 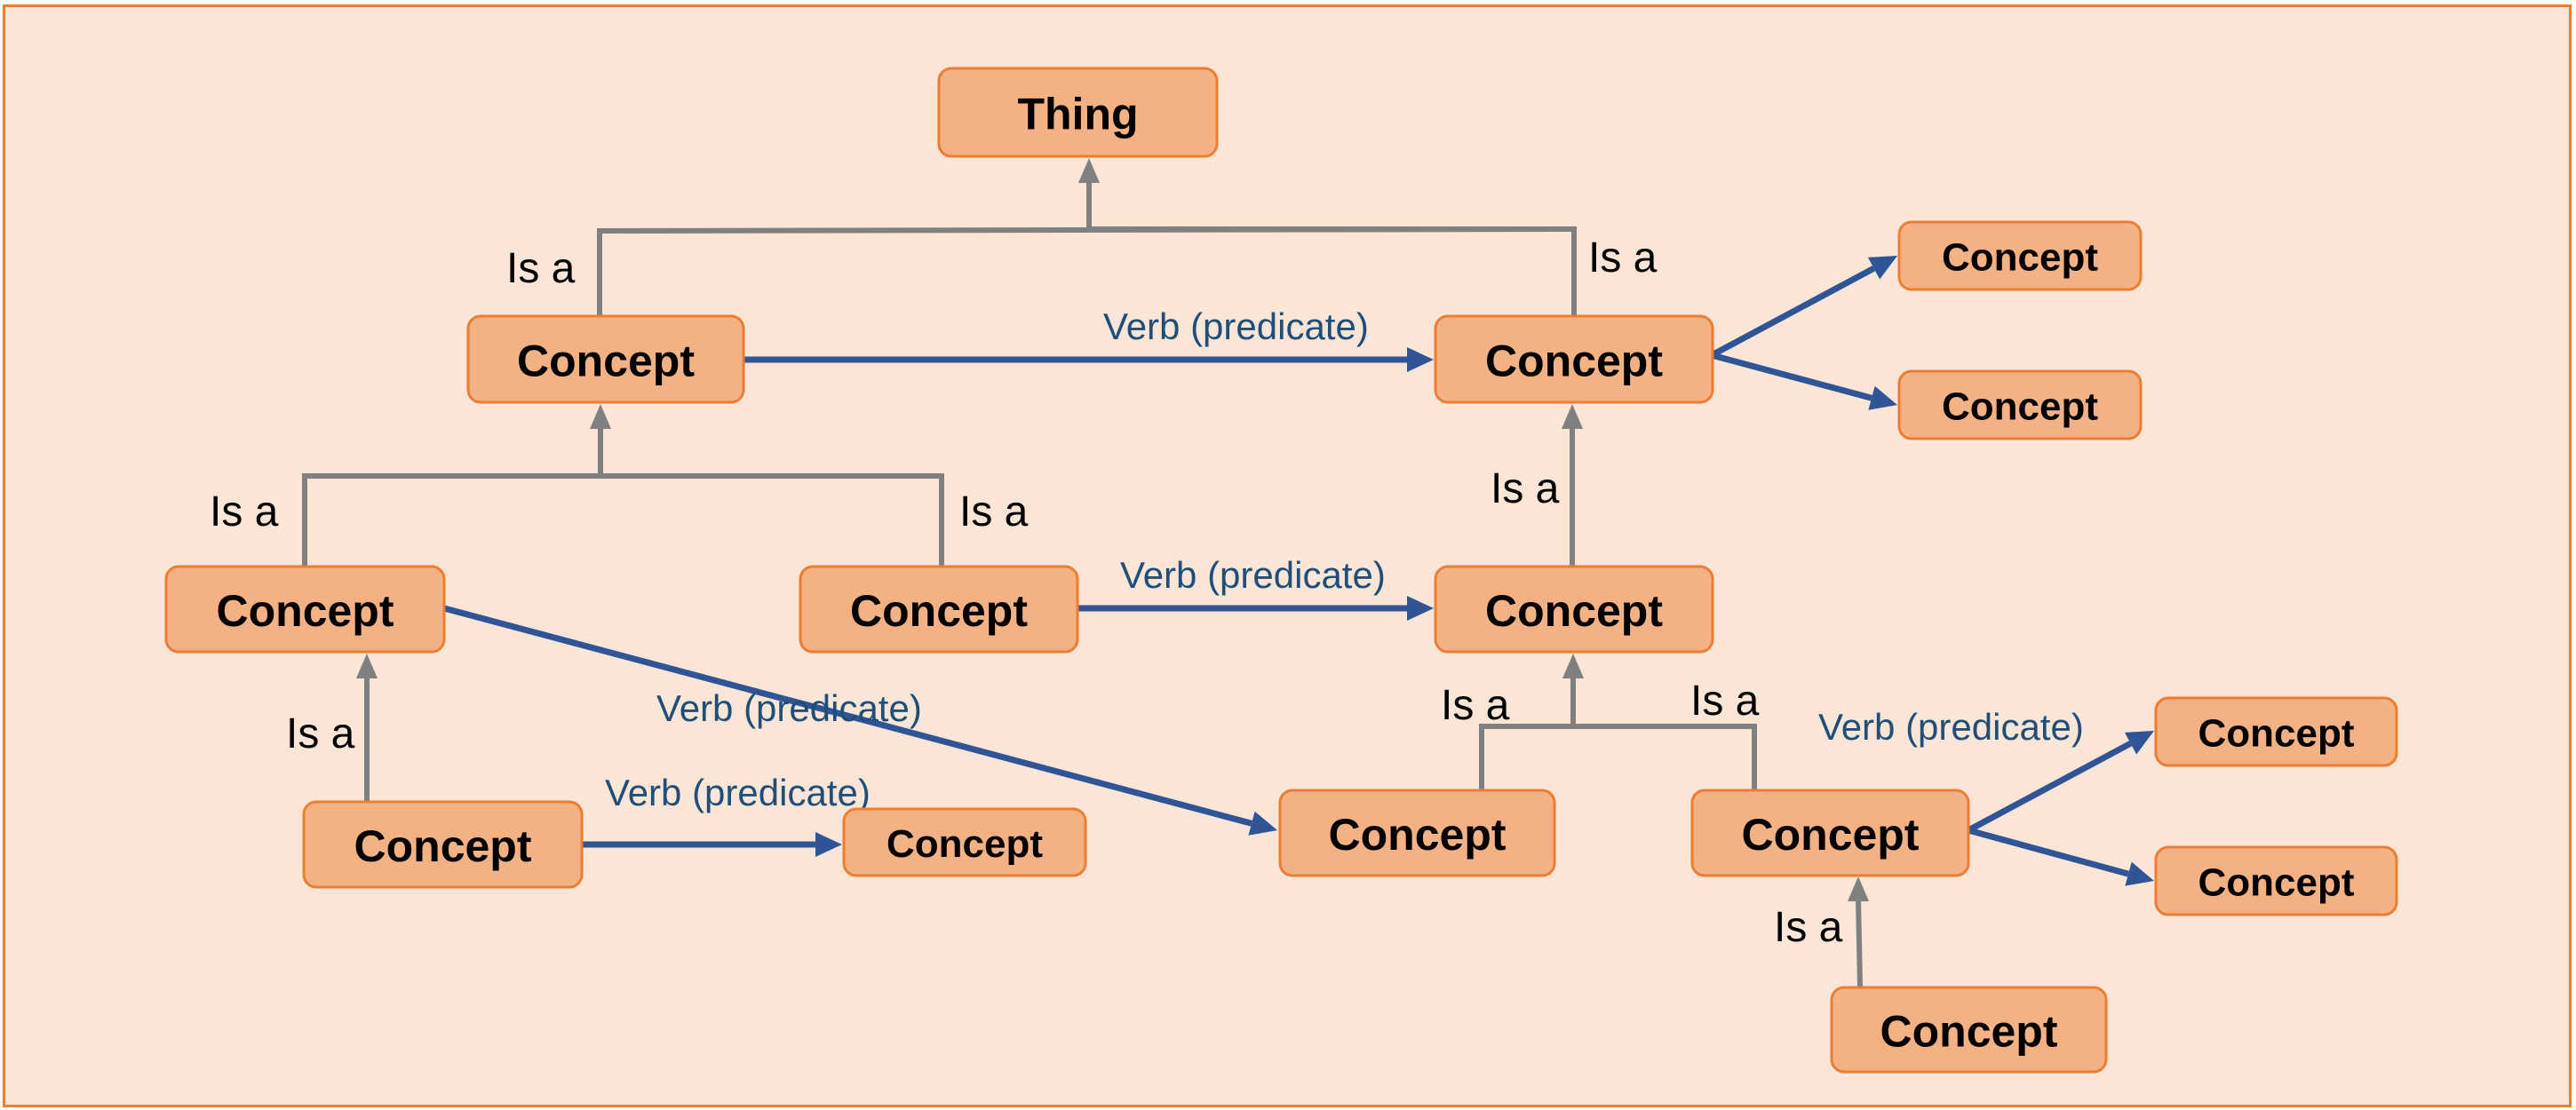 I want to click on node-label: Thing, so click(x=1077, y=114).